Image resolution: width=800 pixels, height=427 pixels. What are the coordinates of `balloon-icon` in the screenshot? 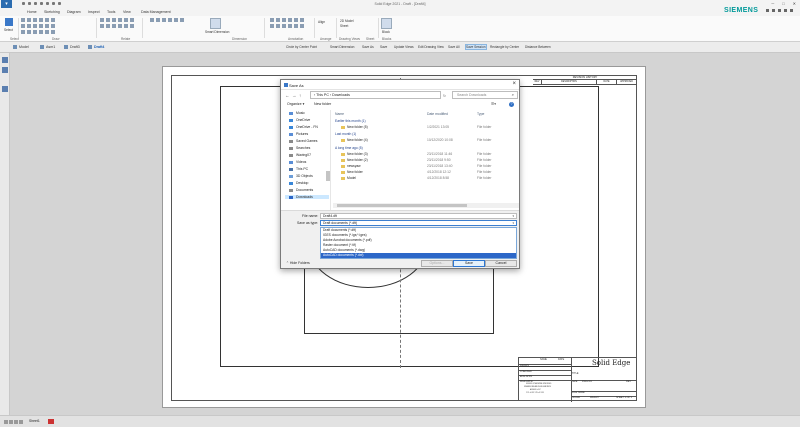 It's located at (278, 20).